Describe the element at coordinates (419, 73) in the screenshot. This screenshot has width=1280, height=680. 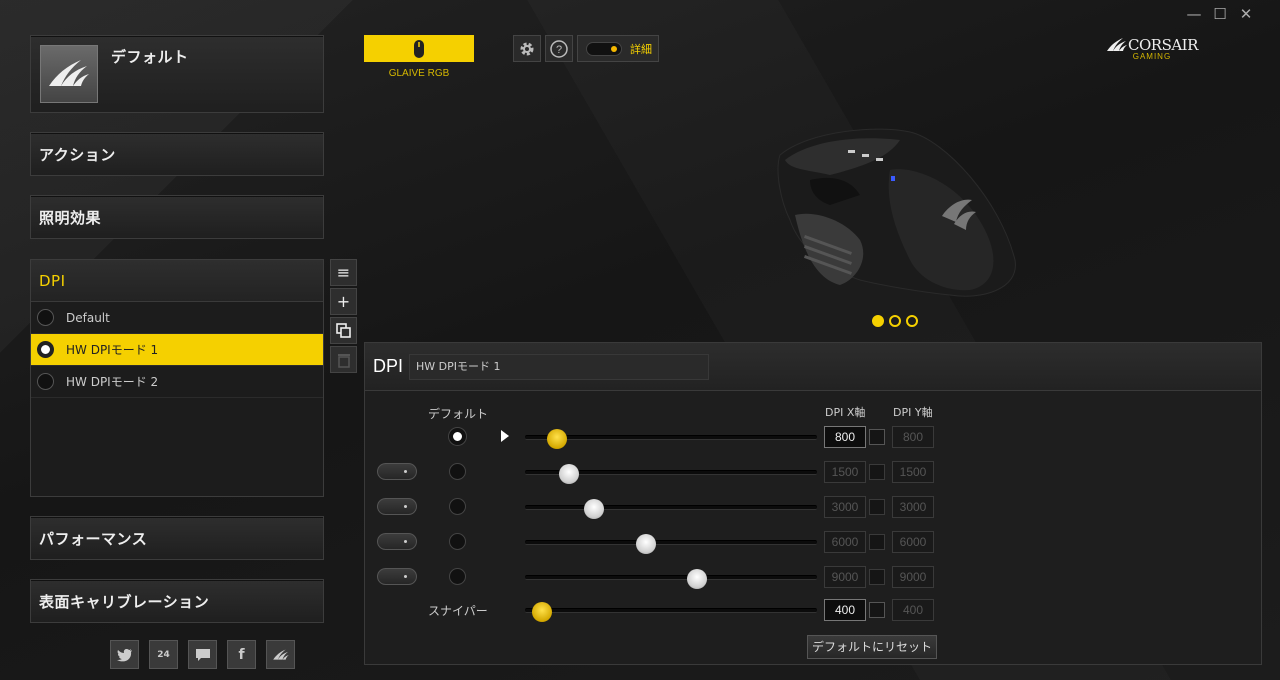
I see `device-name: GLAIVE RGB` at that location.